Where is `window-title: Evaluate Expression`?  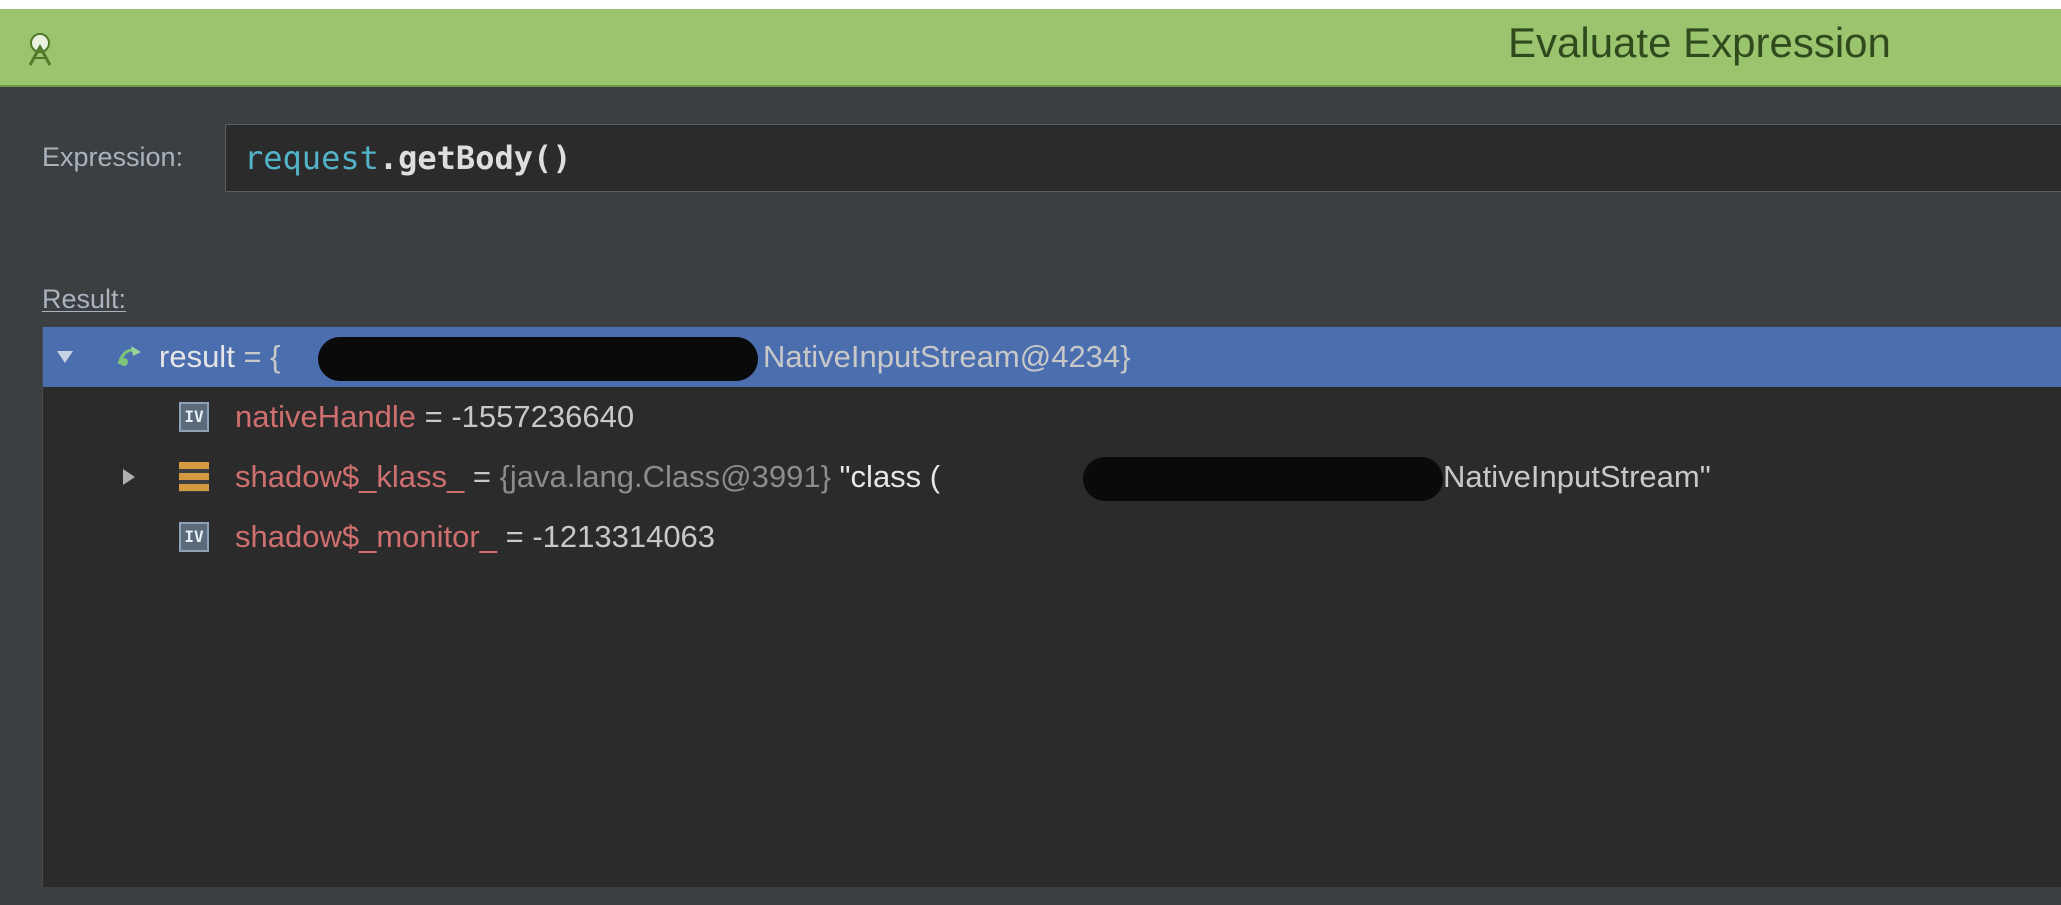 window-title: Evaluate Expression is located at coordinates (1699, 42).